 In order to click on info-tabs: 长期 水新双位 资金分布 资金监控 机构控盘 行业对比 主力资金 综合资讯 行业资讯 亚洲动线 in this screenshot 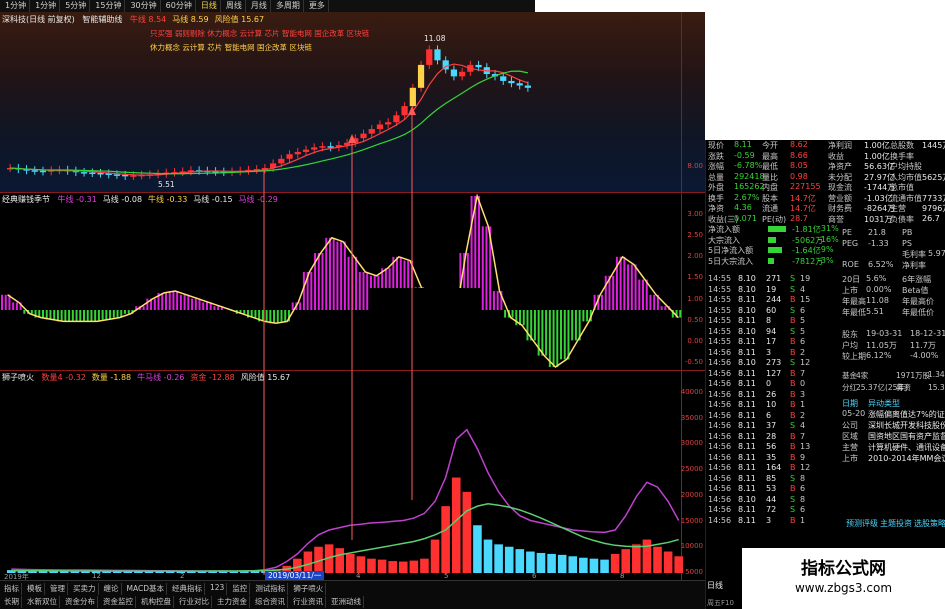, I will do `click(183, 602)`.